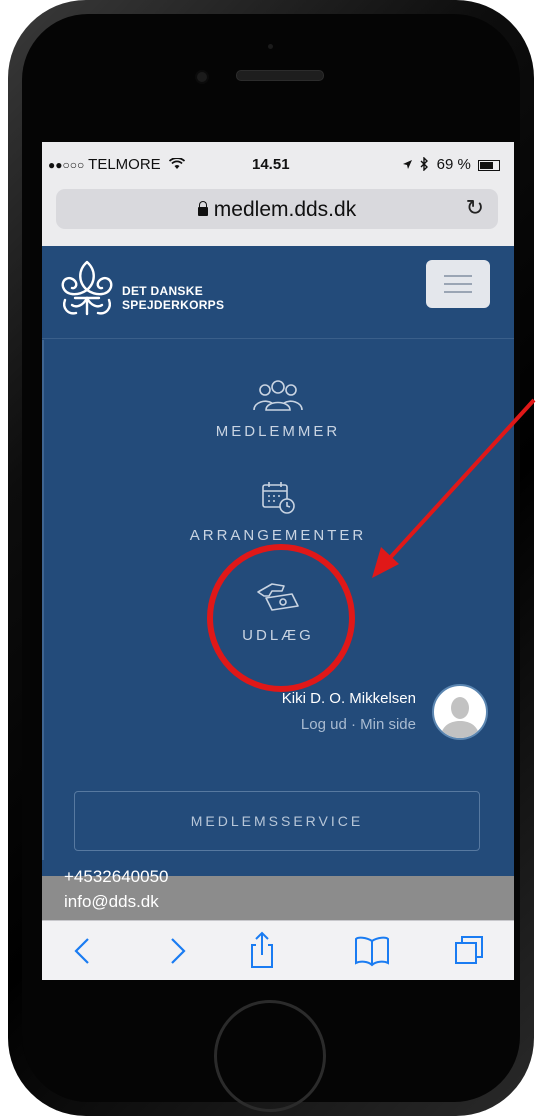 This screenshot has width=542, height=1116. I want to click on nav-members: MEDLEMMER, so click(278, 409).